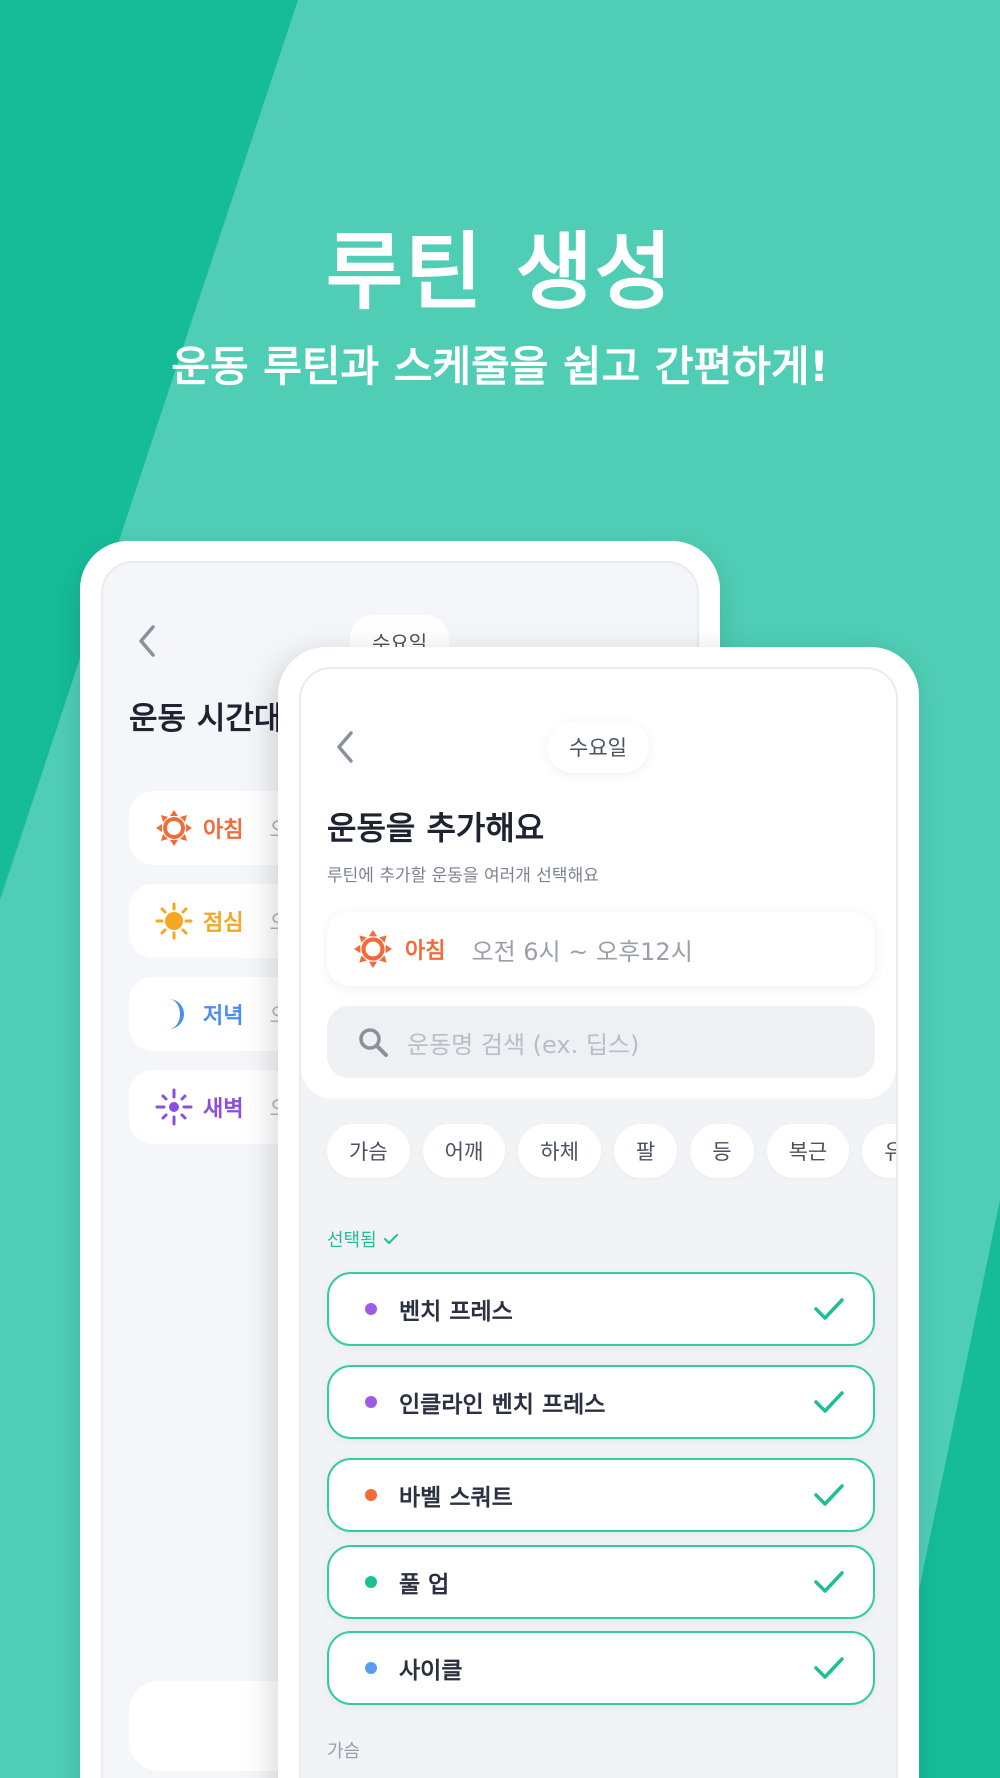 This screenshot has width=1000, height=1778. I want to click on slot-label: 점심, so click(223, 923).